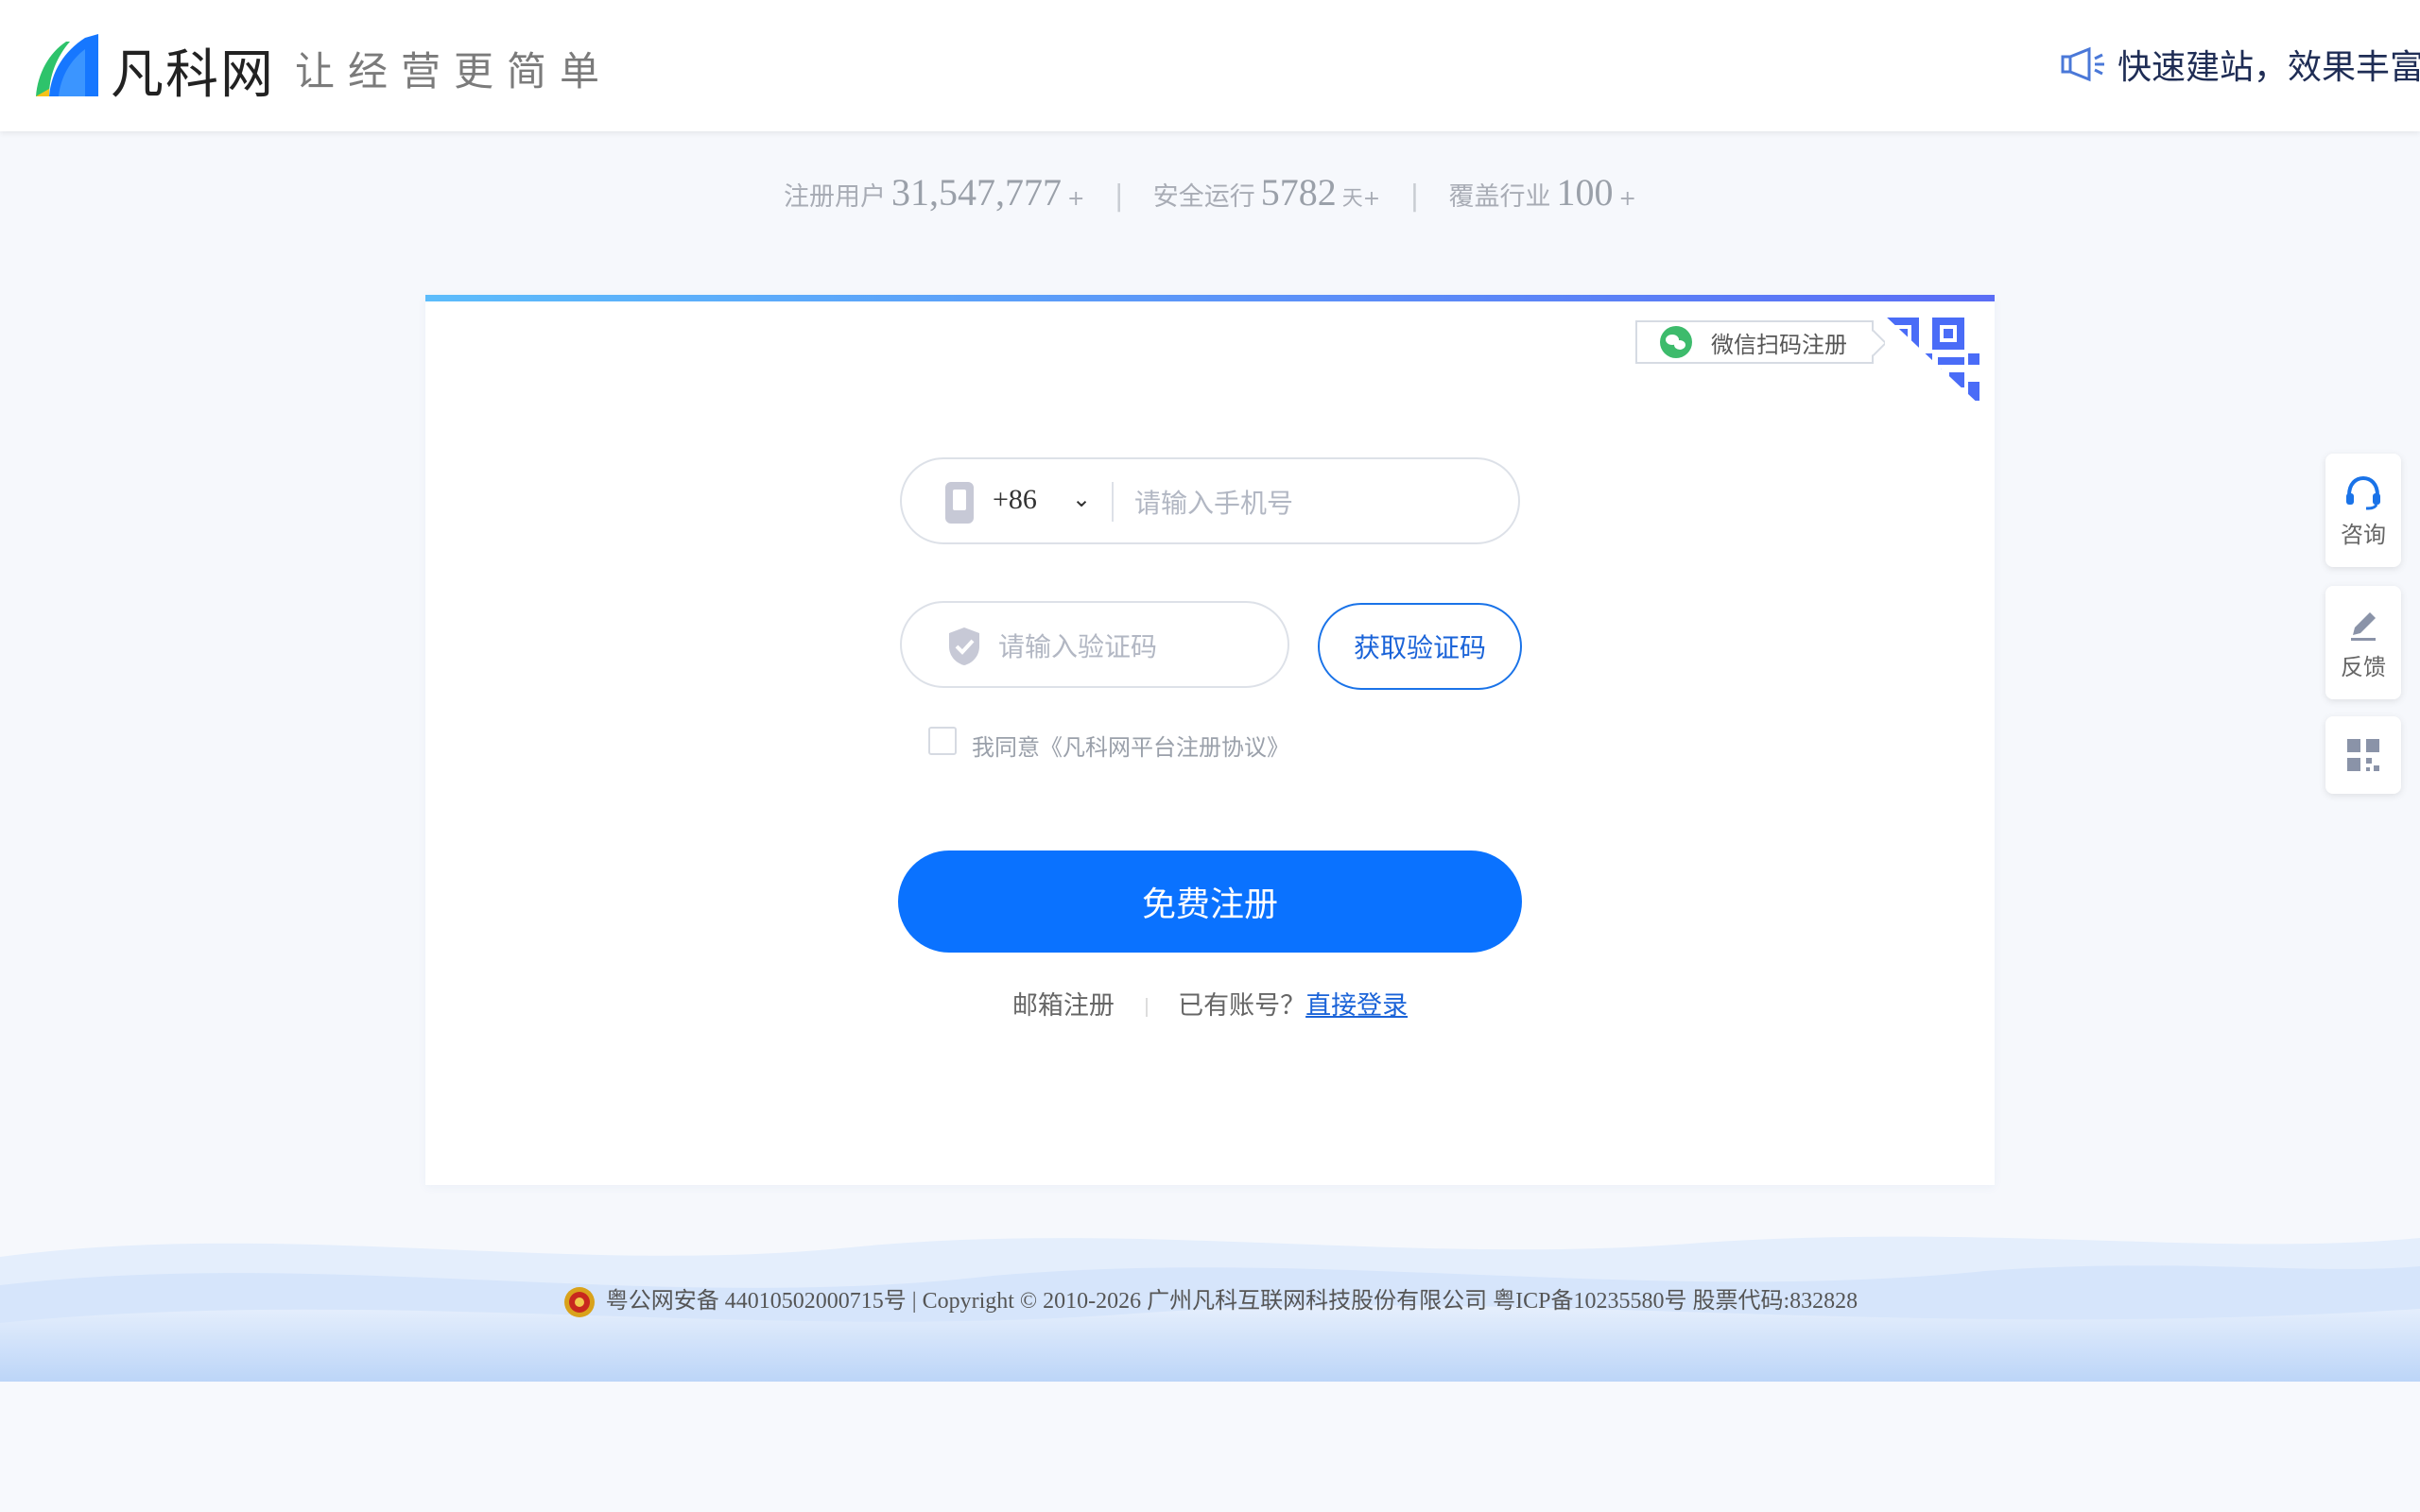 The width and height of the screenshot is (2420, 1512). I want to click on bottom-links: 邮箱注册 已有账号？直接登录, so click(1210, 1003).